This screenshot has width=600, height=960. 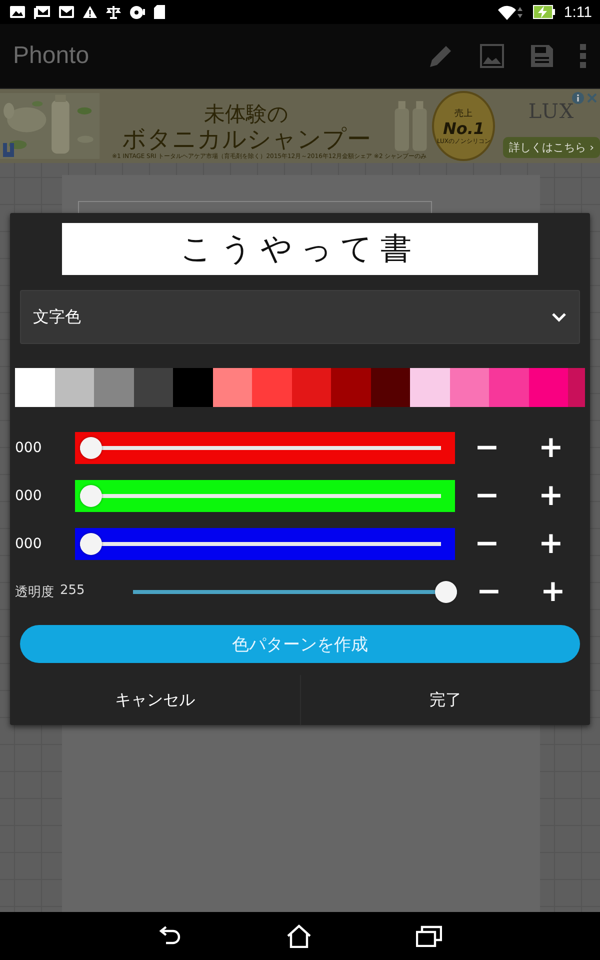 What do you see at coordinates (511, 12) in the screenshot?
I see `wifi-icon` at bounding box center [511, 12].